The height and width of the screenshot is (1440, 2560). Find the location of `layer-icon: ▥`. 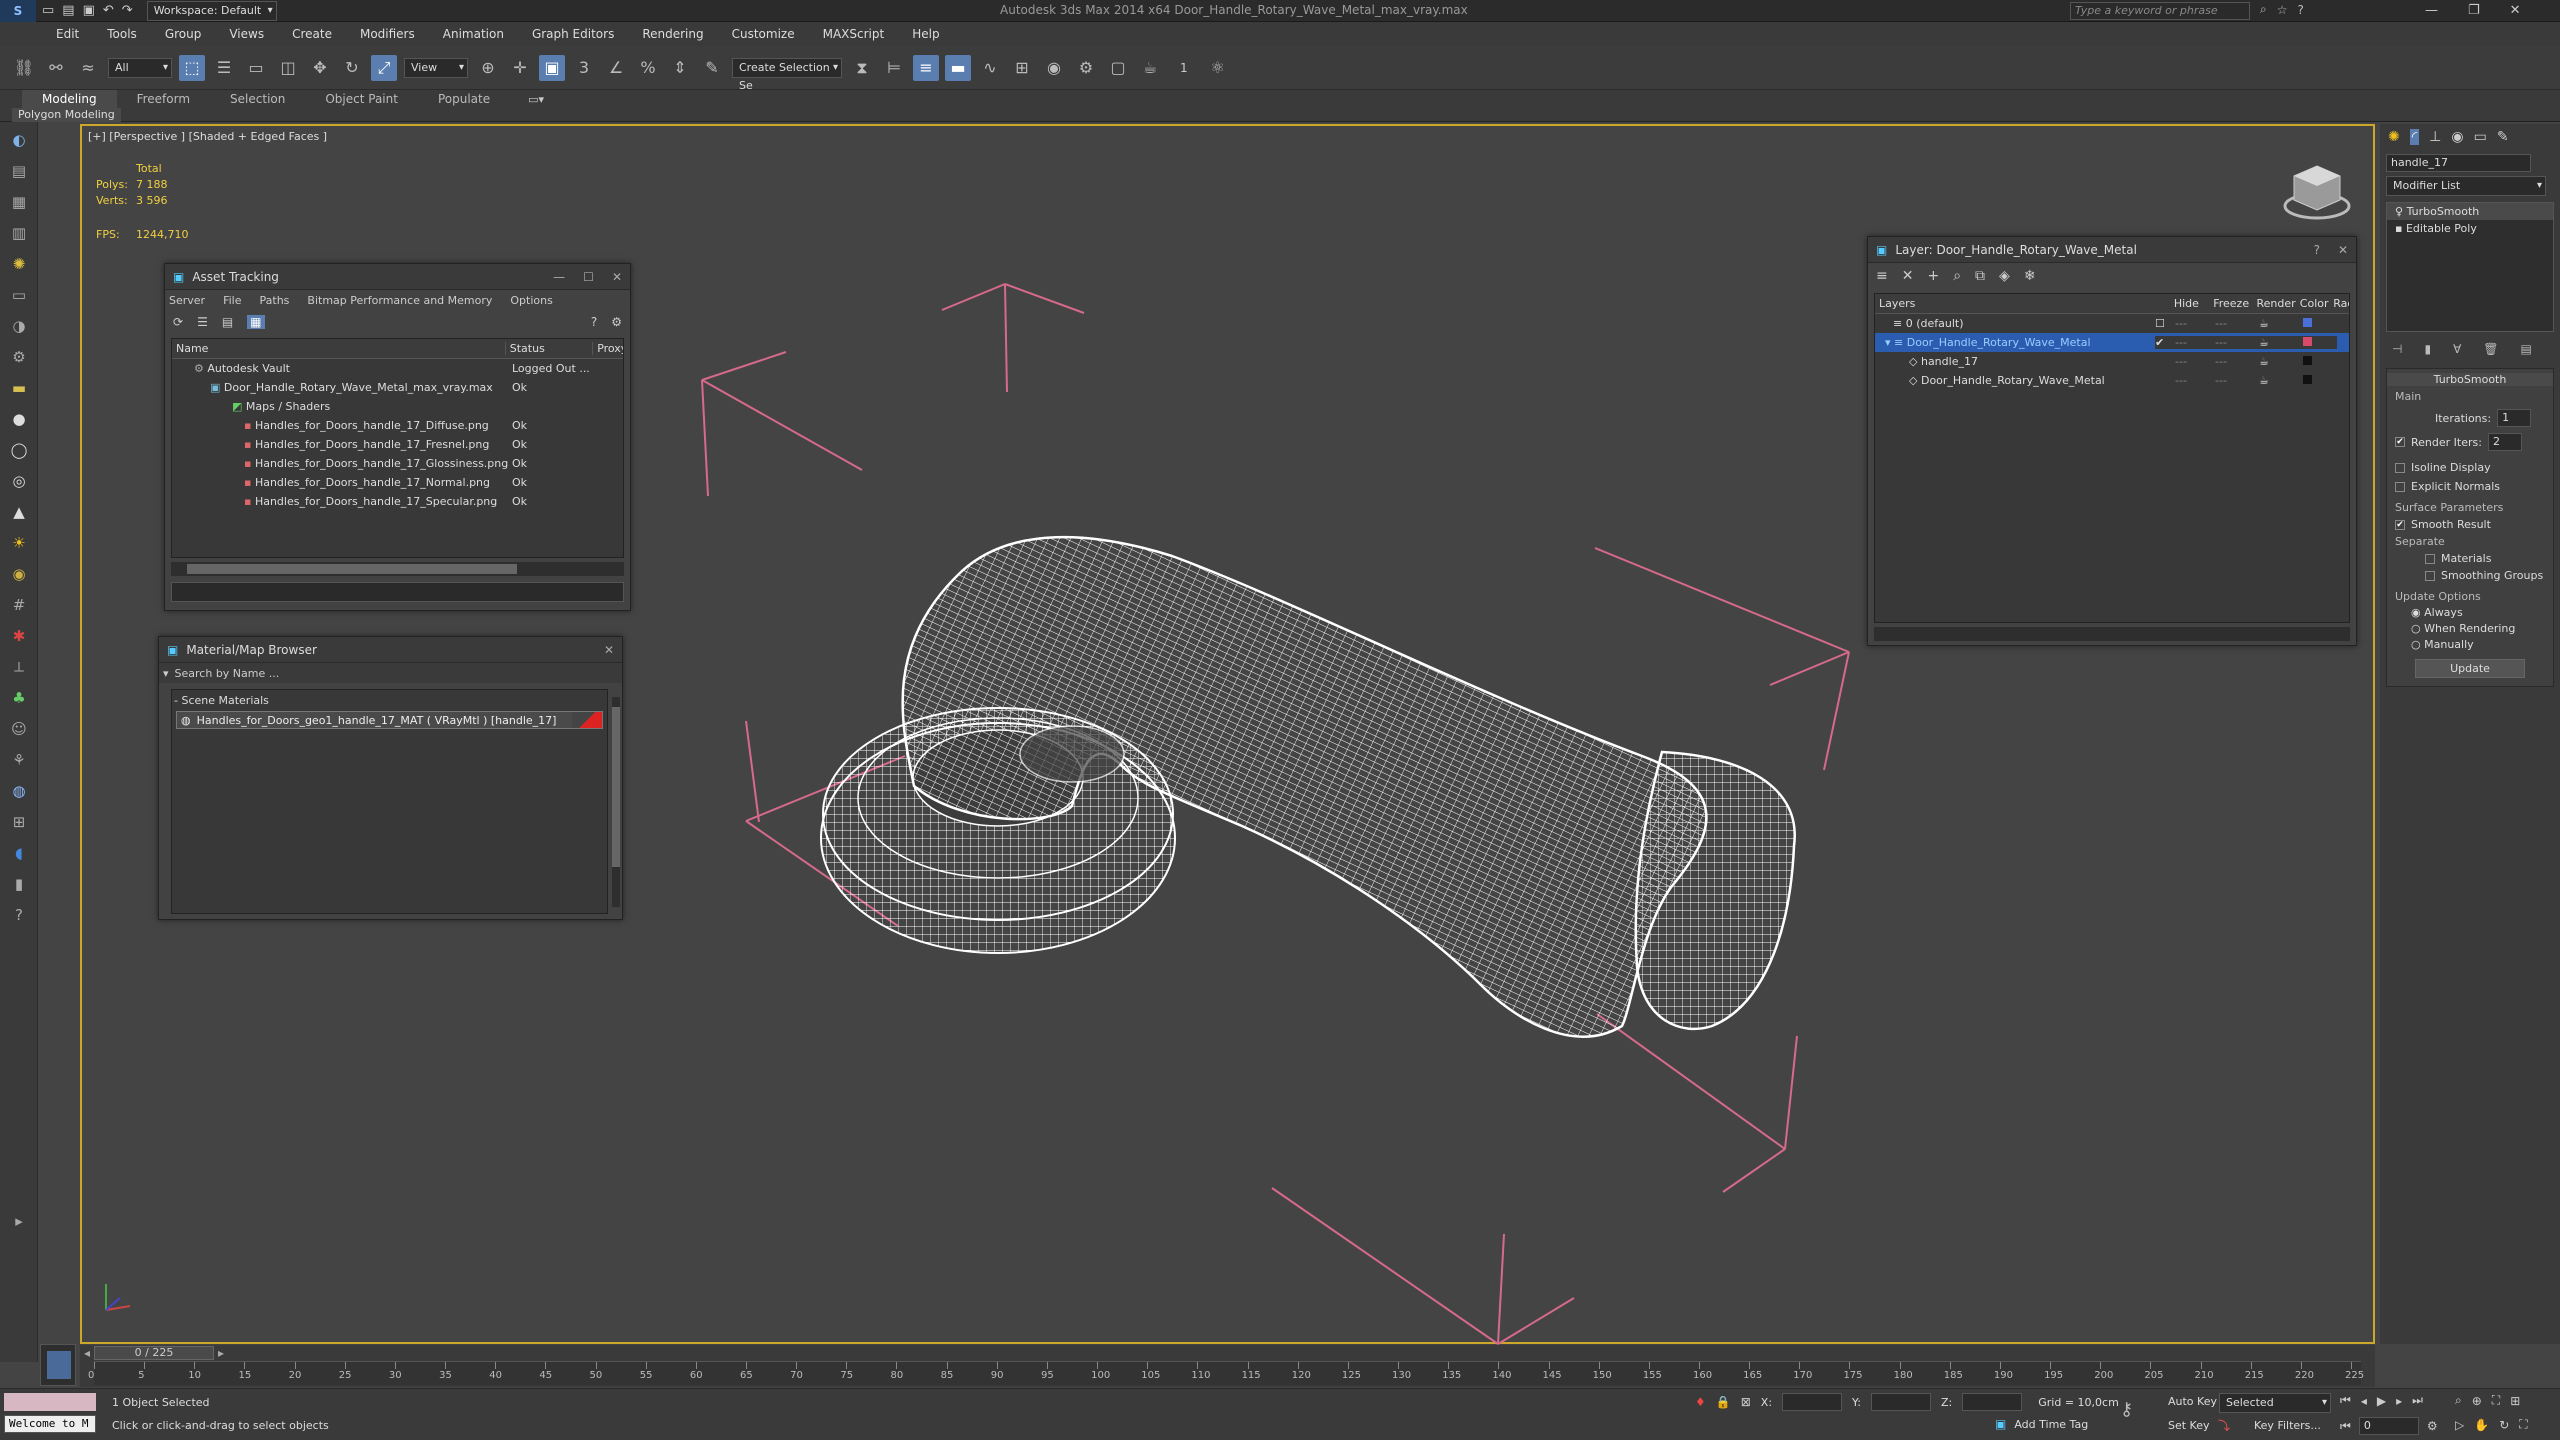

layer-icon: ▥ is located at coordinates (19, 233).